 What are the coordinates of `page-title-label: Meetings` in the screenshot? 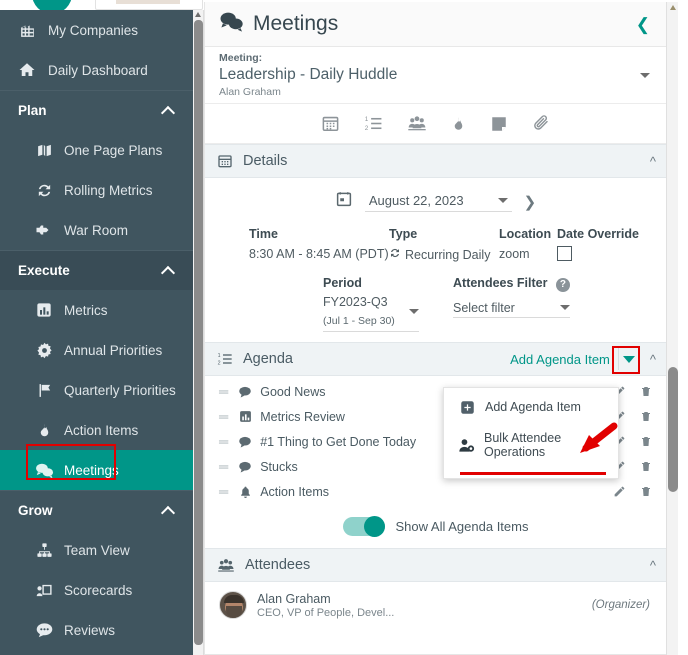 It's located at (296, 23).